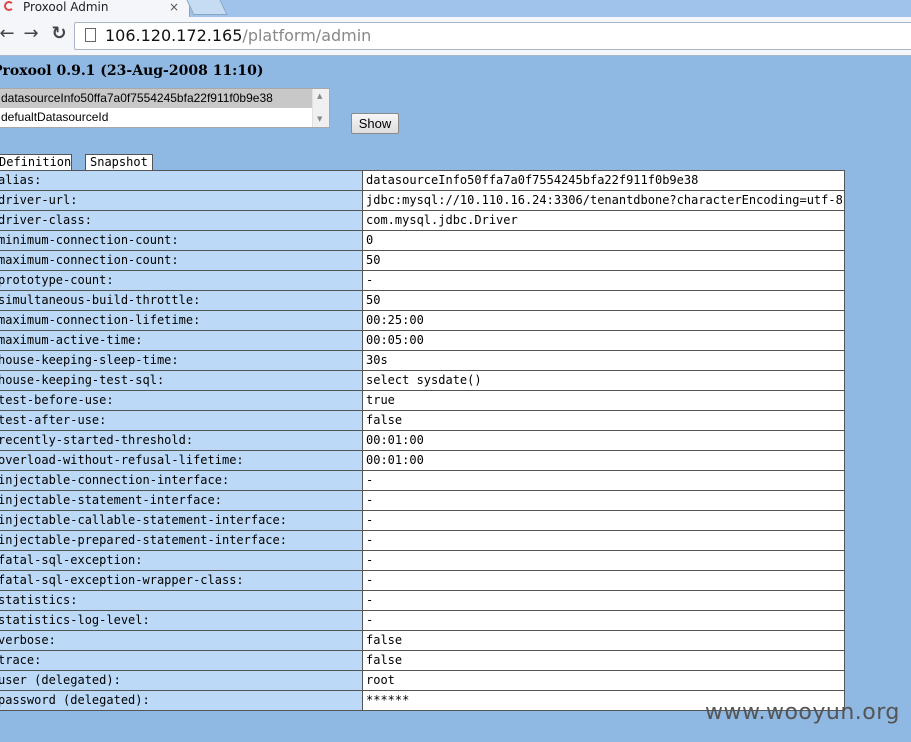  I want to click on property-key: maximum-connection-count:, so click(181, 260).